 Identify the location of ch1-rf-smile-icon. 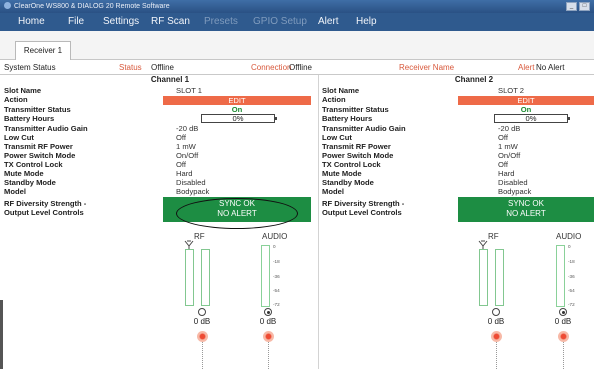
(202, 312).